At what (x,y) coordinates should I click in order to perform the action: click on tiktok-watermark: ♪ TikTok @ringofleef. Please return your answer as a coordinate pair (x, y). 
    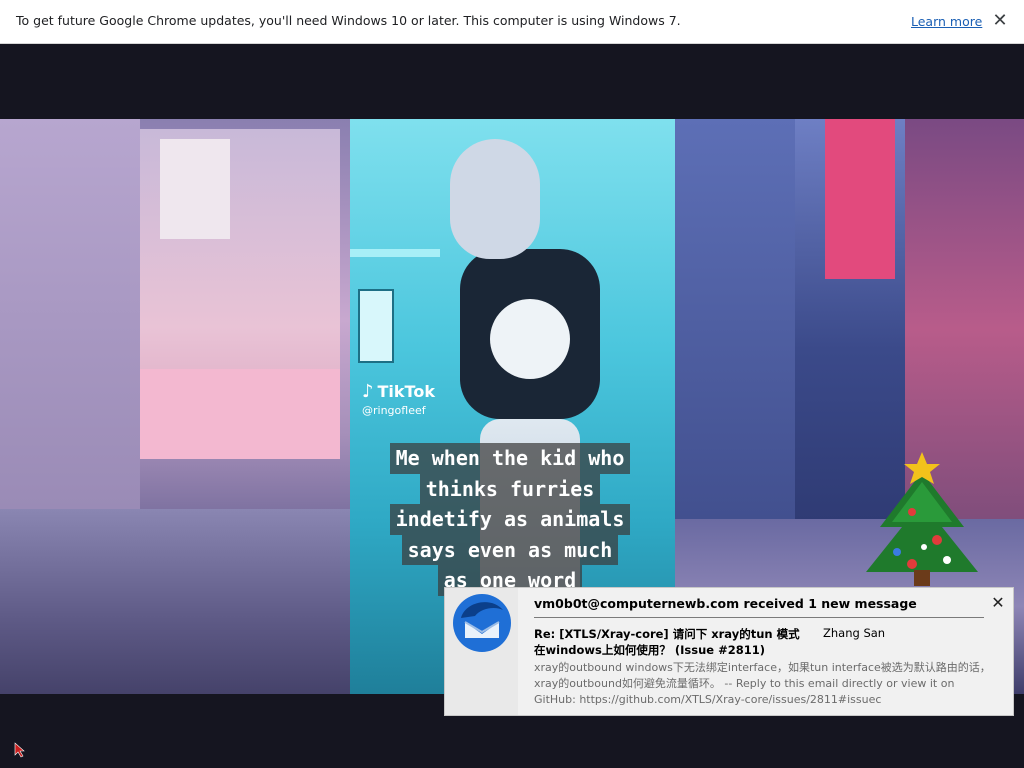
    Looking at the image, I should click on (398, 399).